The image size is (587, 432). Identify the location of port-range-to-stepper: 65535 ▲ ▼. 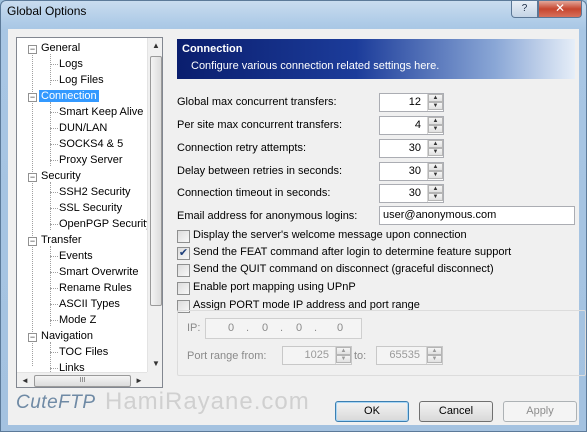
(409, 355).